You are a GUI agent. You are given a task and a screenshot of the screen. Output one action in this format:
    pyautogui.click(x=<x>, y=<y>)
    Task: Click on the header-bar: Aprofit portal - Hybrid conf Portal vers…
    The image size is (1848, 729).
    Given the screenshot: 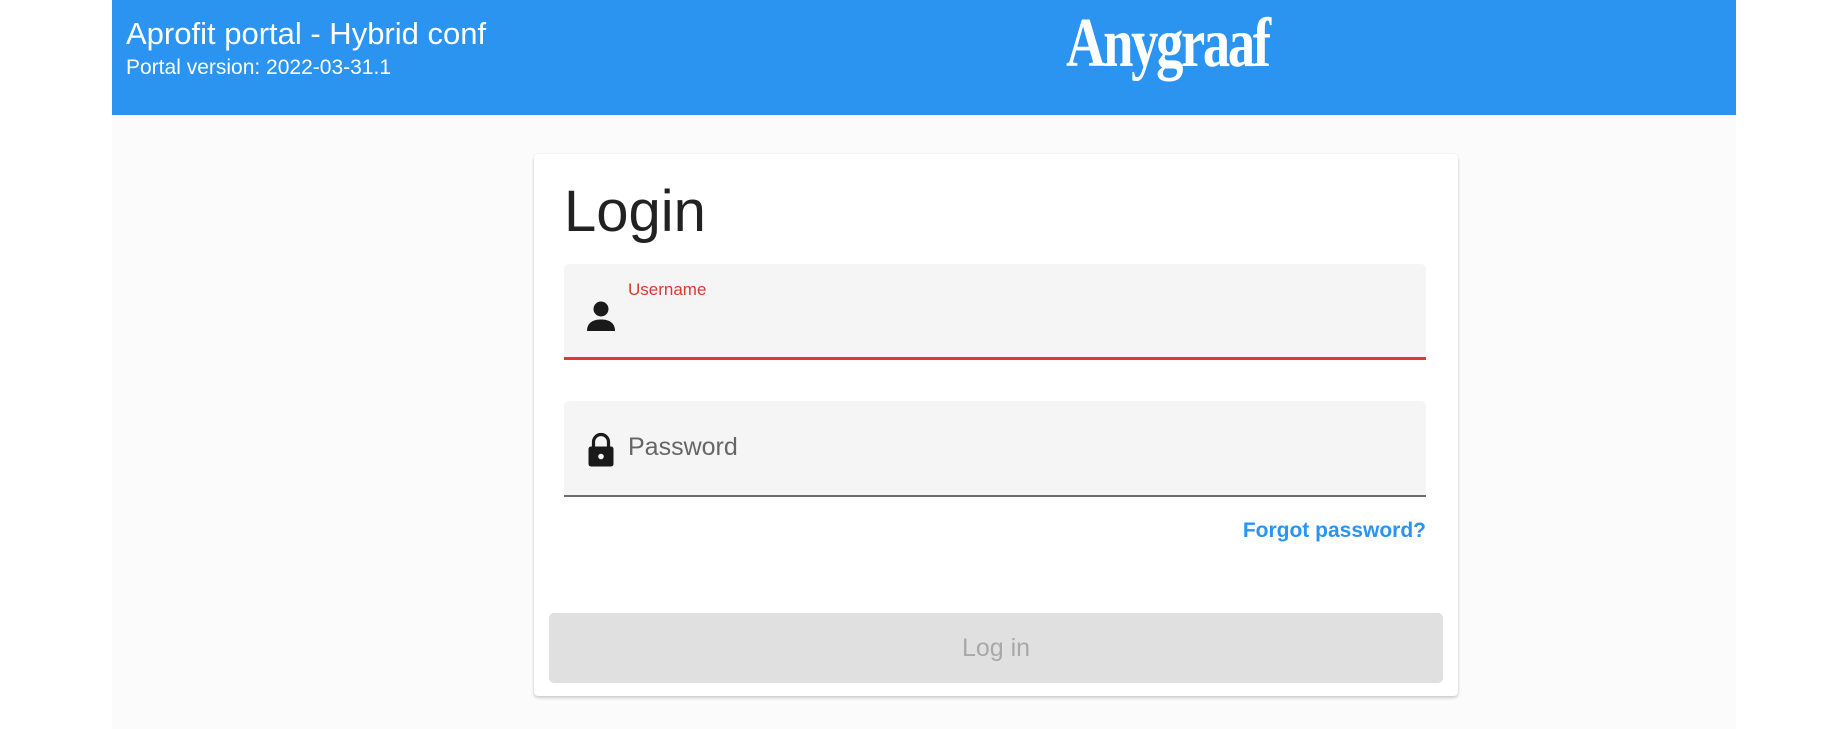 What is the action you would take?
    pyautogui.click(x=924, y=57)
    